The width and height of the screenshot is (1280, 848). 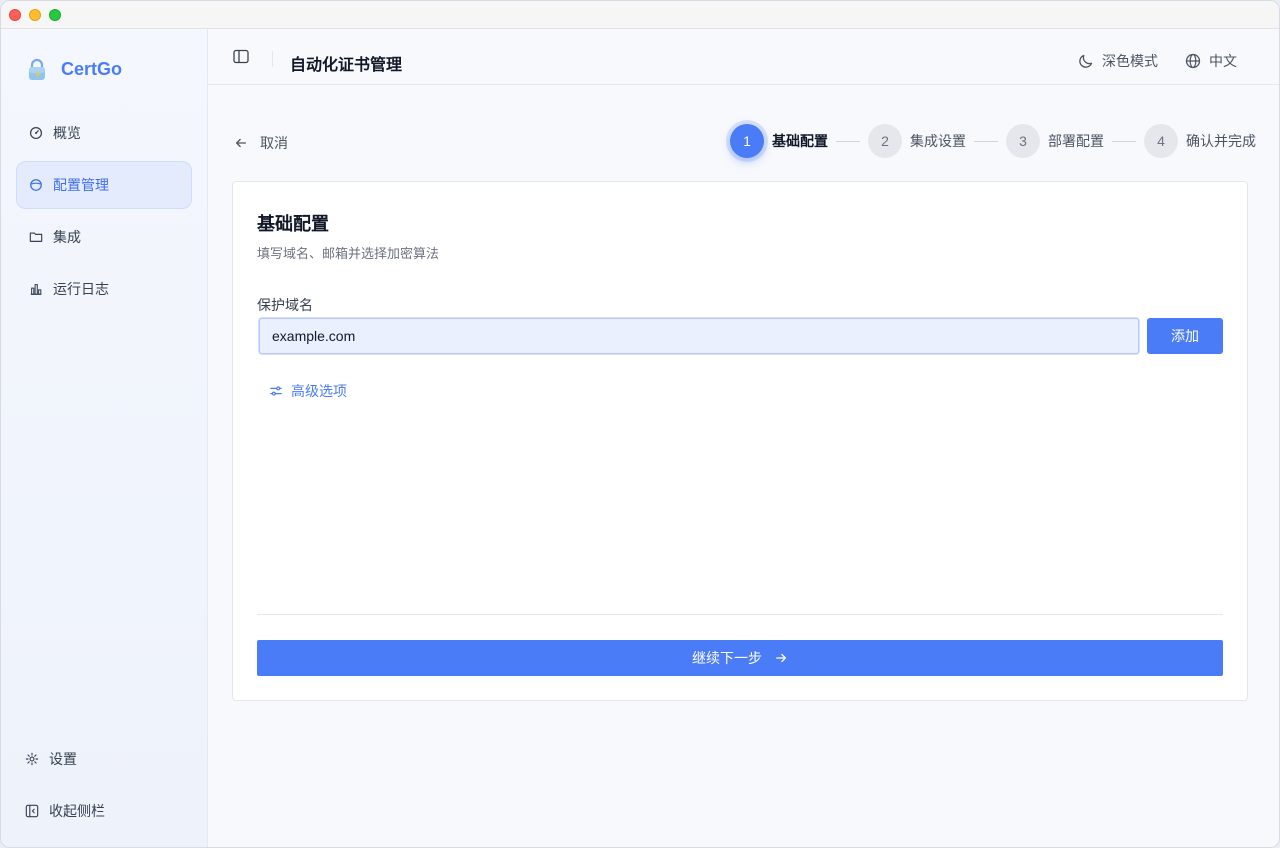 What do you see at coordinates (346, 65) in the screenshot?
I see `page-title: 自动化证书管理` at bounding box center [346, 65].